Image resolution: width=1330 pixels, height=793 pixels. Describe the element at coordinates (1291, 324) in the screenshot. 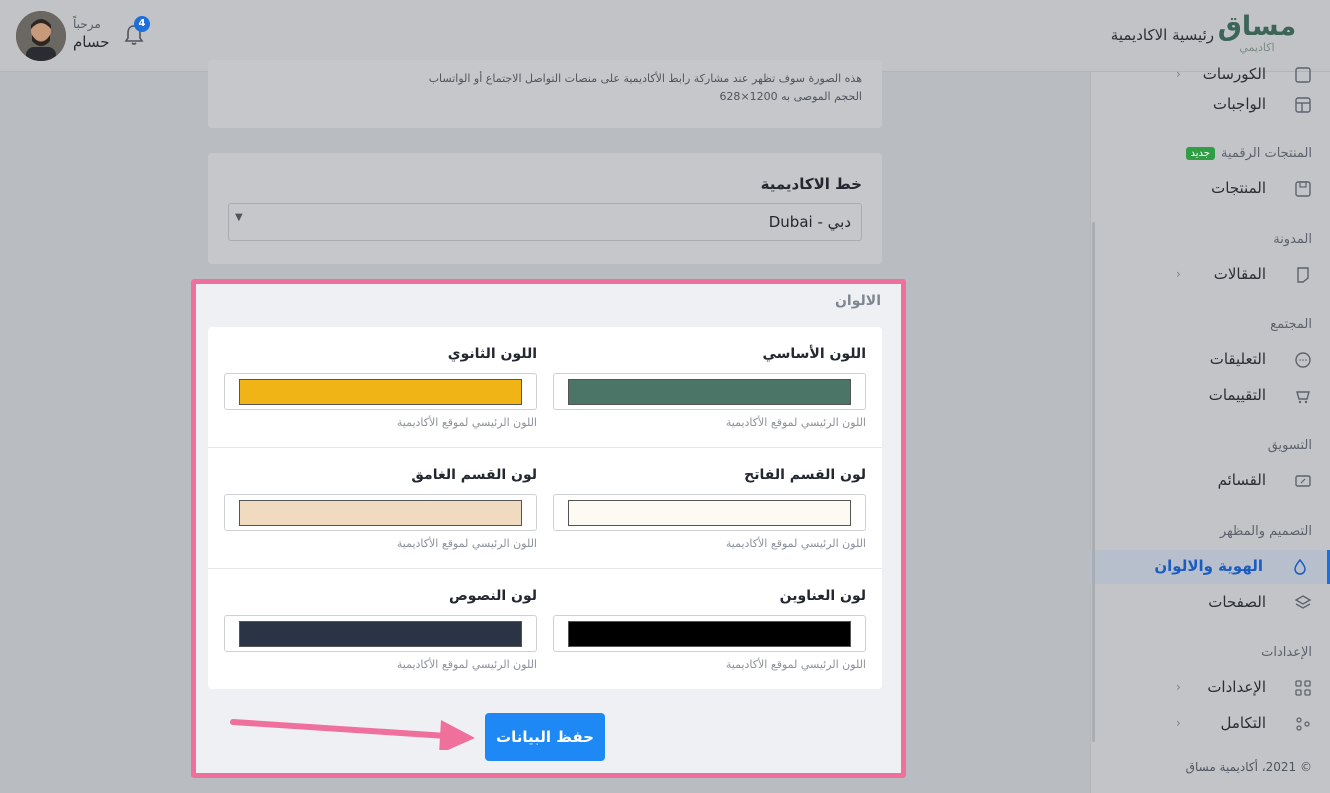

I see `sidebar-section-community: المجتمع` at that location.